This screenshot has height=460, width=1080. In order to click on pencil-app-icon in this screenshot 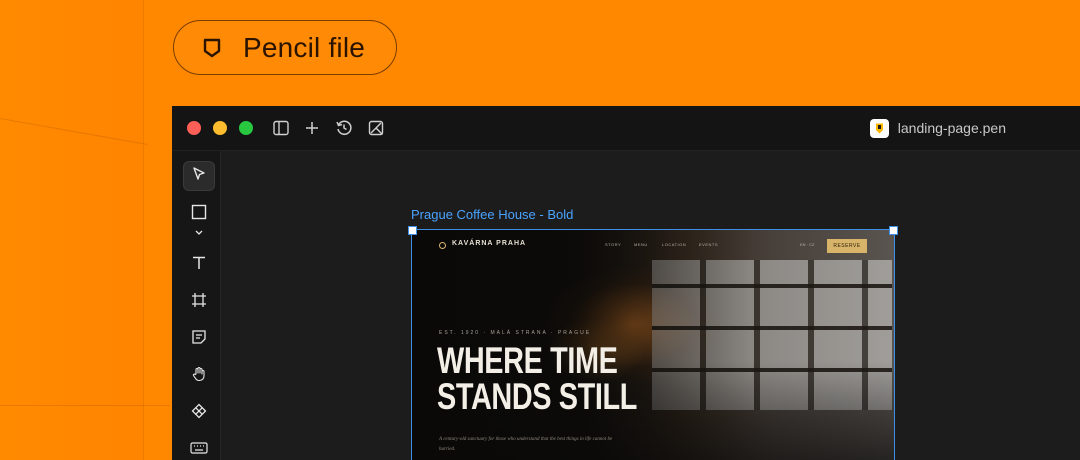, I will do `click(879, 128)`.